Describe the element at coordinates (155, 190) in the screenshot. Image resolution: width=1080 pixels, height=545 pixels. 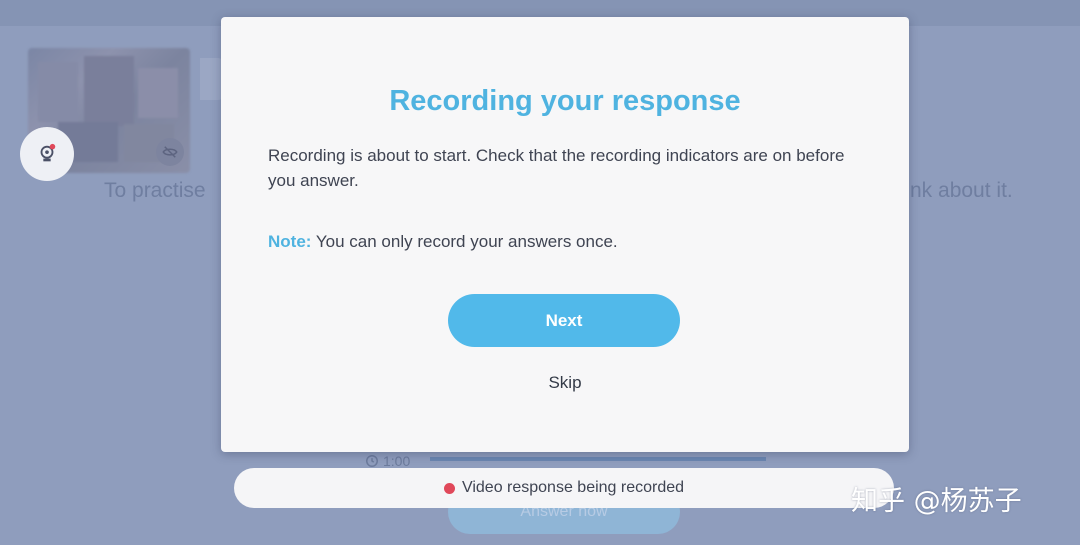
I see `instruction-text-left: To practise` at that location.